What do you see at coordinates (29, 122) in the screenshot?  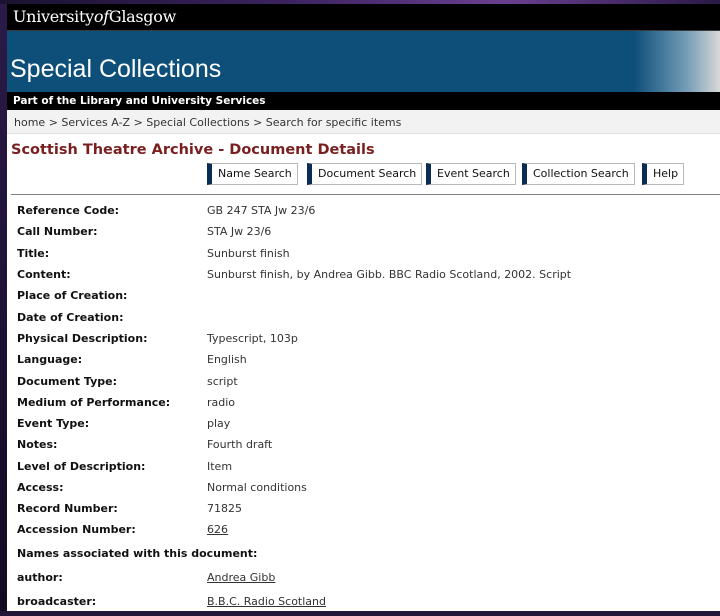 I see `breadcrumb-home: home` at bounding box center [29, 122].